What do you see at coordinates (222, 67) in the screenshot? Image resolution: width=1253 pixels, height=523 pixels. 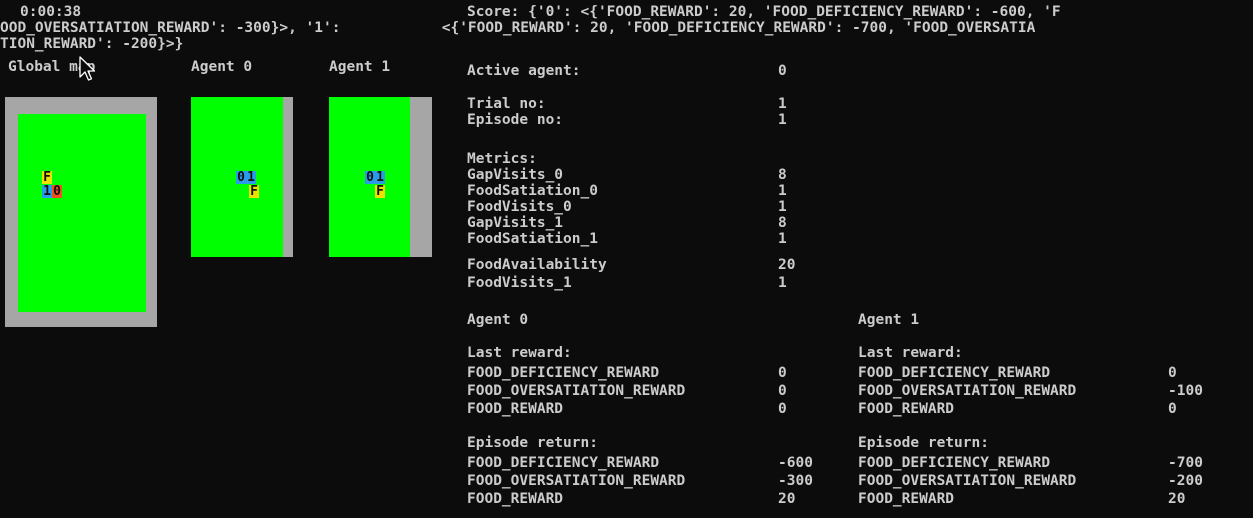 I see `agent0-map-label: Agent 0` at bounding box center [222, 67].